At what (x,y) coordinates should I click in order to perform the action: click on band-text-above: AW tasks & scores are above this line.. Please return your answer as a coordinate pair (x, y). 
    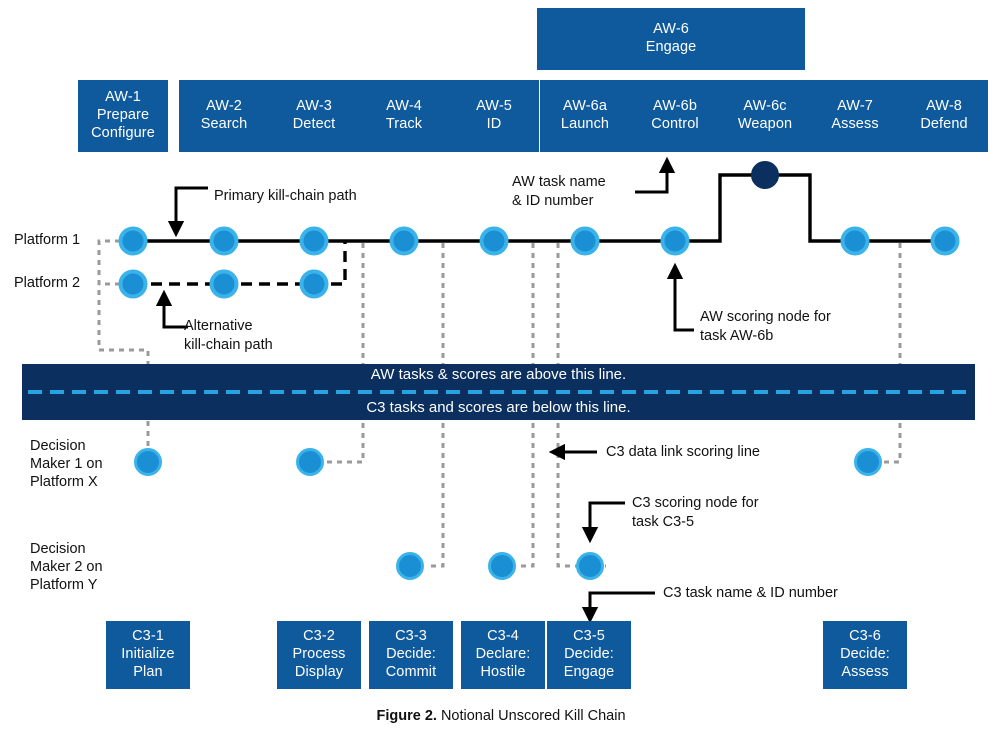
    Looking at the image, I should click on (498, 374).